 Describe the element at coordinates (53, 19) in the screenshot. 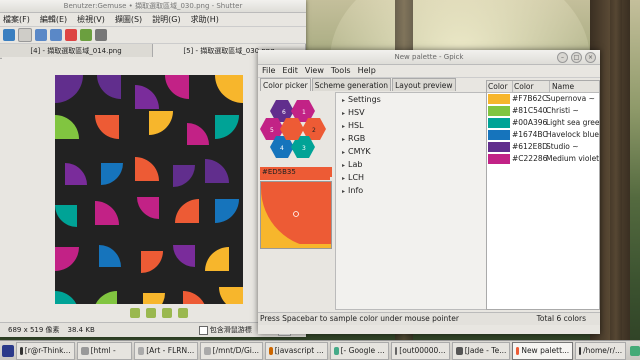

I see `menu-edit: 編輯(E)` at that location.